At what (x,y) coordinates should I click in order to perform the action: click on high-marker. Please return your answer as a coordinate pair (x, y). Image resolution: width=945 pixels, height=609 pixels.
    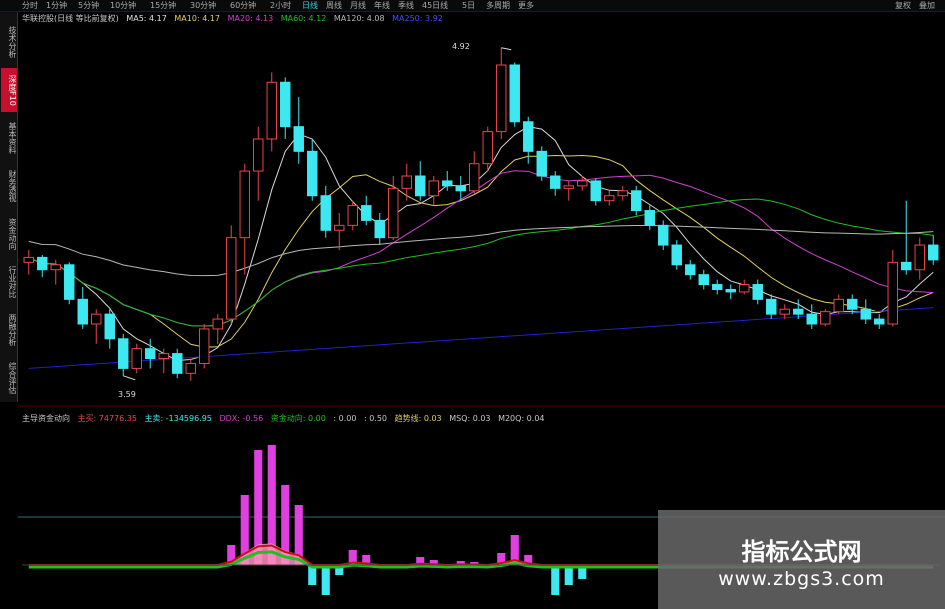
    Looking at the image, I should click on (506, 49).